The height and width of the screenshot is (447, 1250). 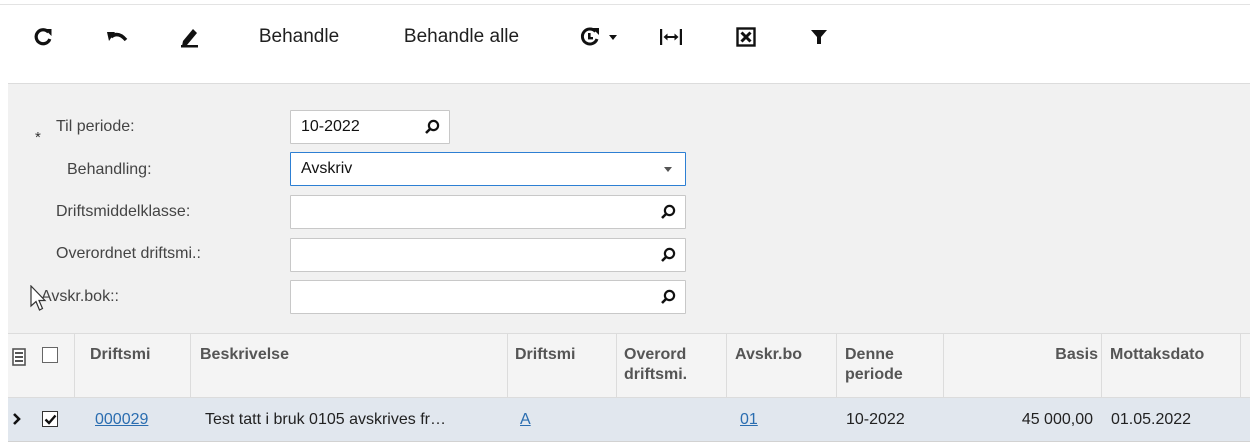 I want to click on parent-cell, so click(x=669, y=420).